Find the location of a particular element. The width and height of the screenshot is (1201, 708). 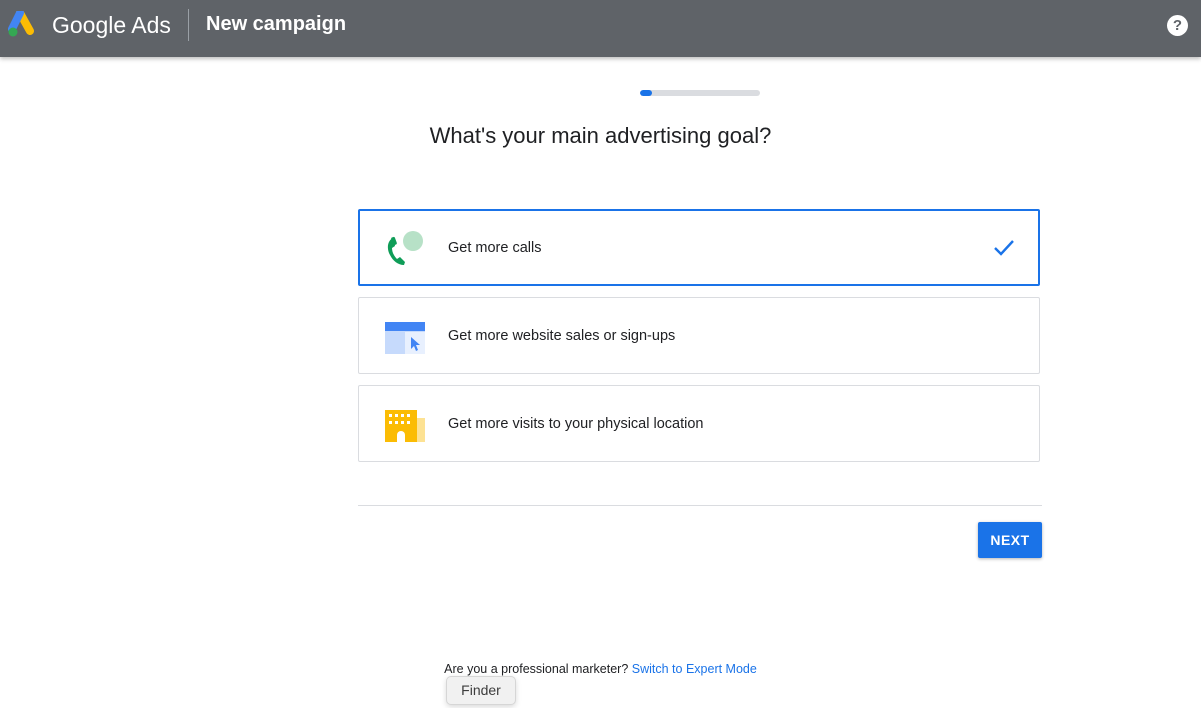

top-app-bar: Google Ads New campaign ? is located at coordinates (600, 28).